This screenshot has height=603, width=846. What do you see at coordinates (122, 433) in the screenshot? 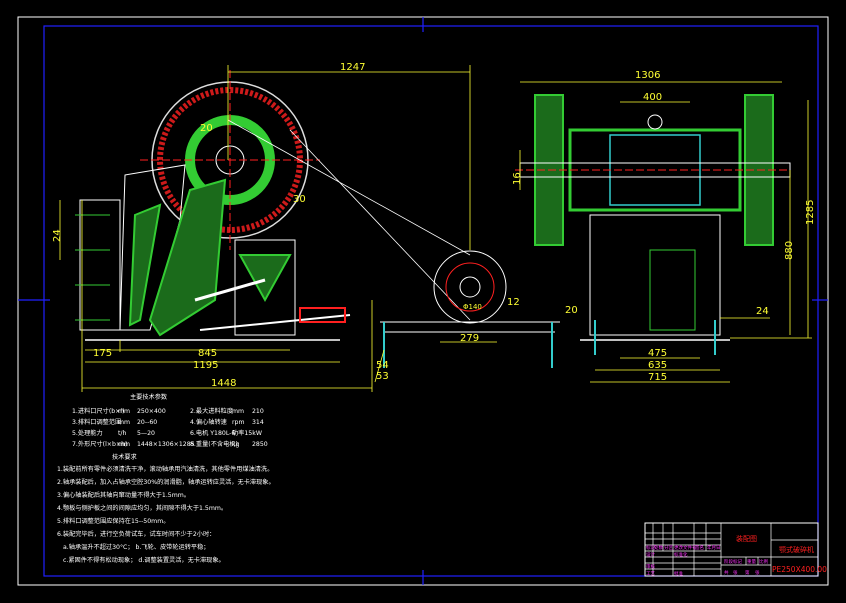
I see `param-unit: t/h` at bounding box center [122, 433].